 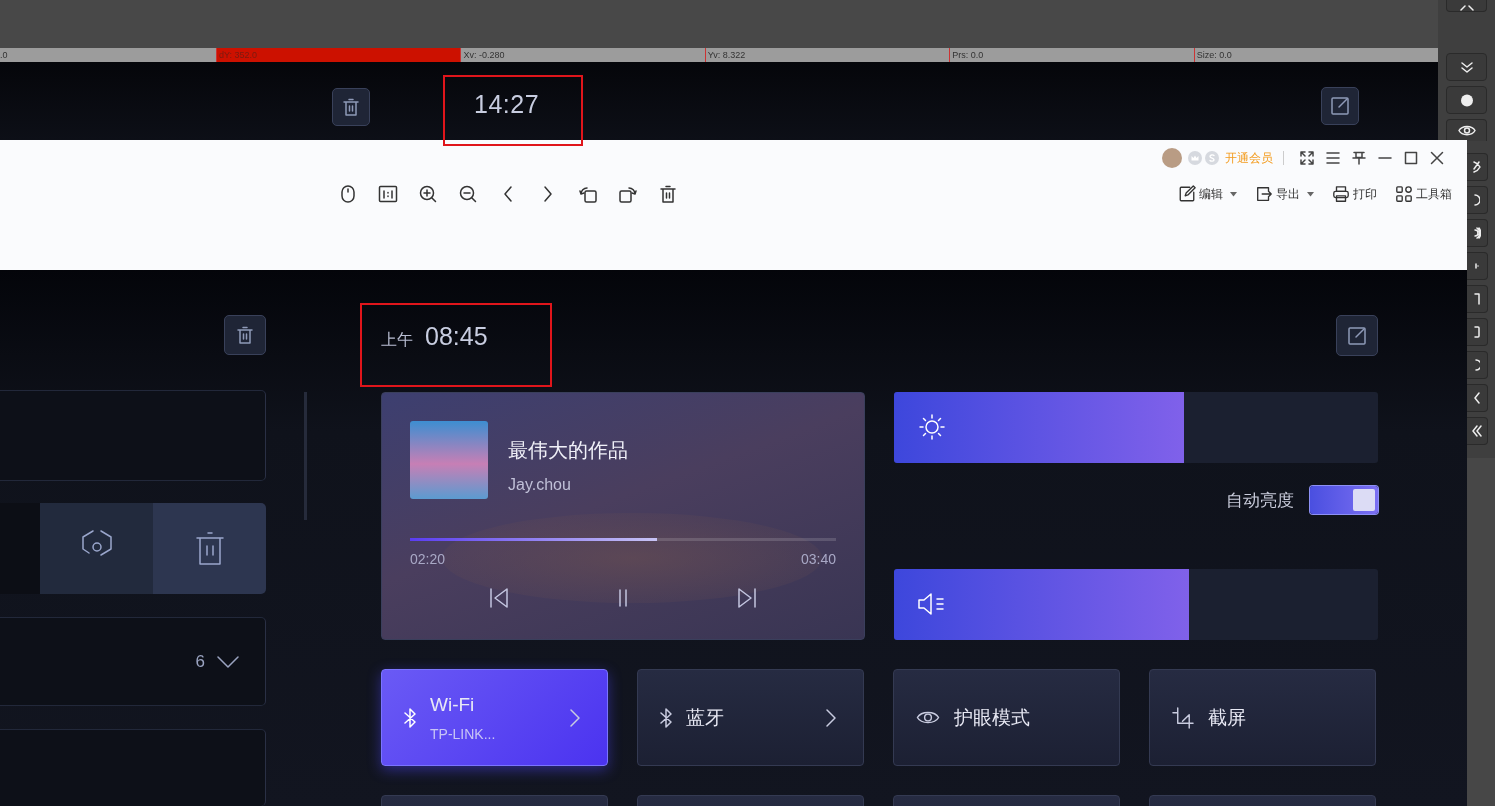 What do you see at coordinates (1333, 158) in the screenshot?
I see `menu-icon` at bounding box center [1333, 158].